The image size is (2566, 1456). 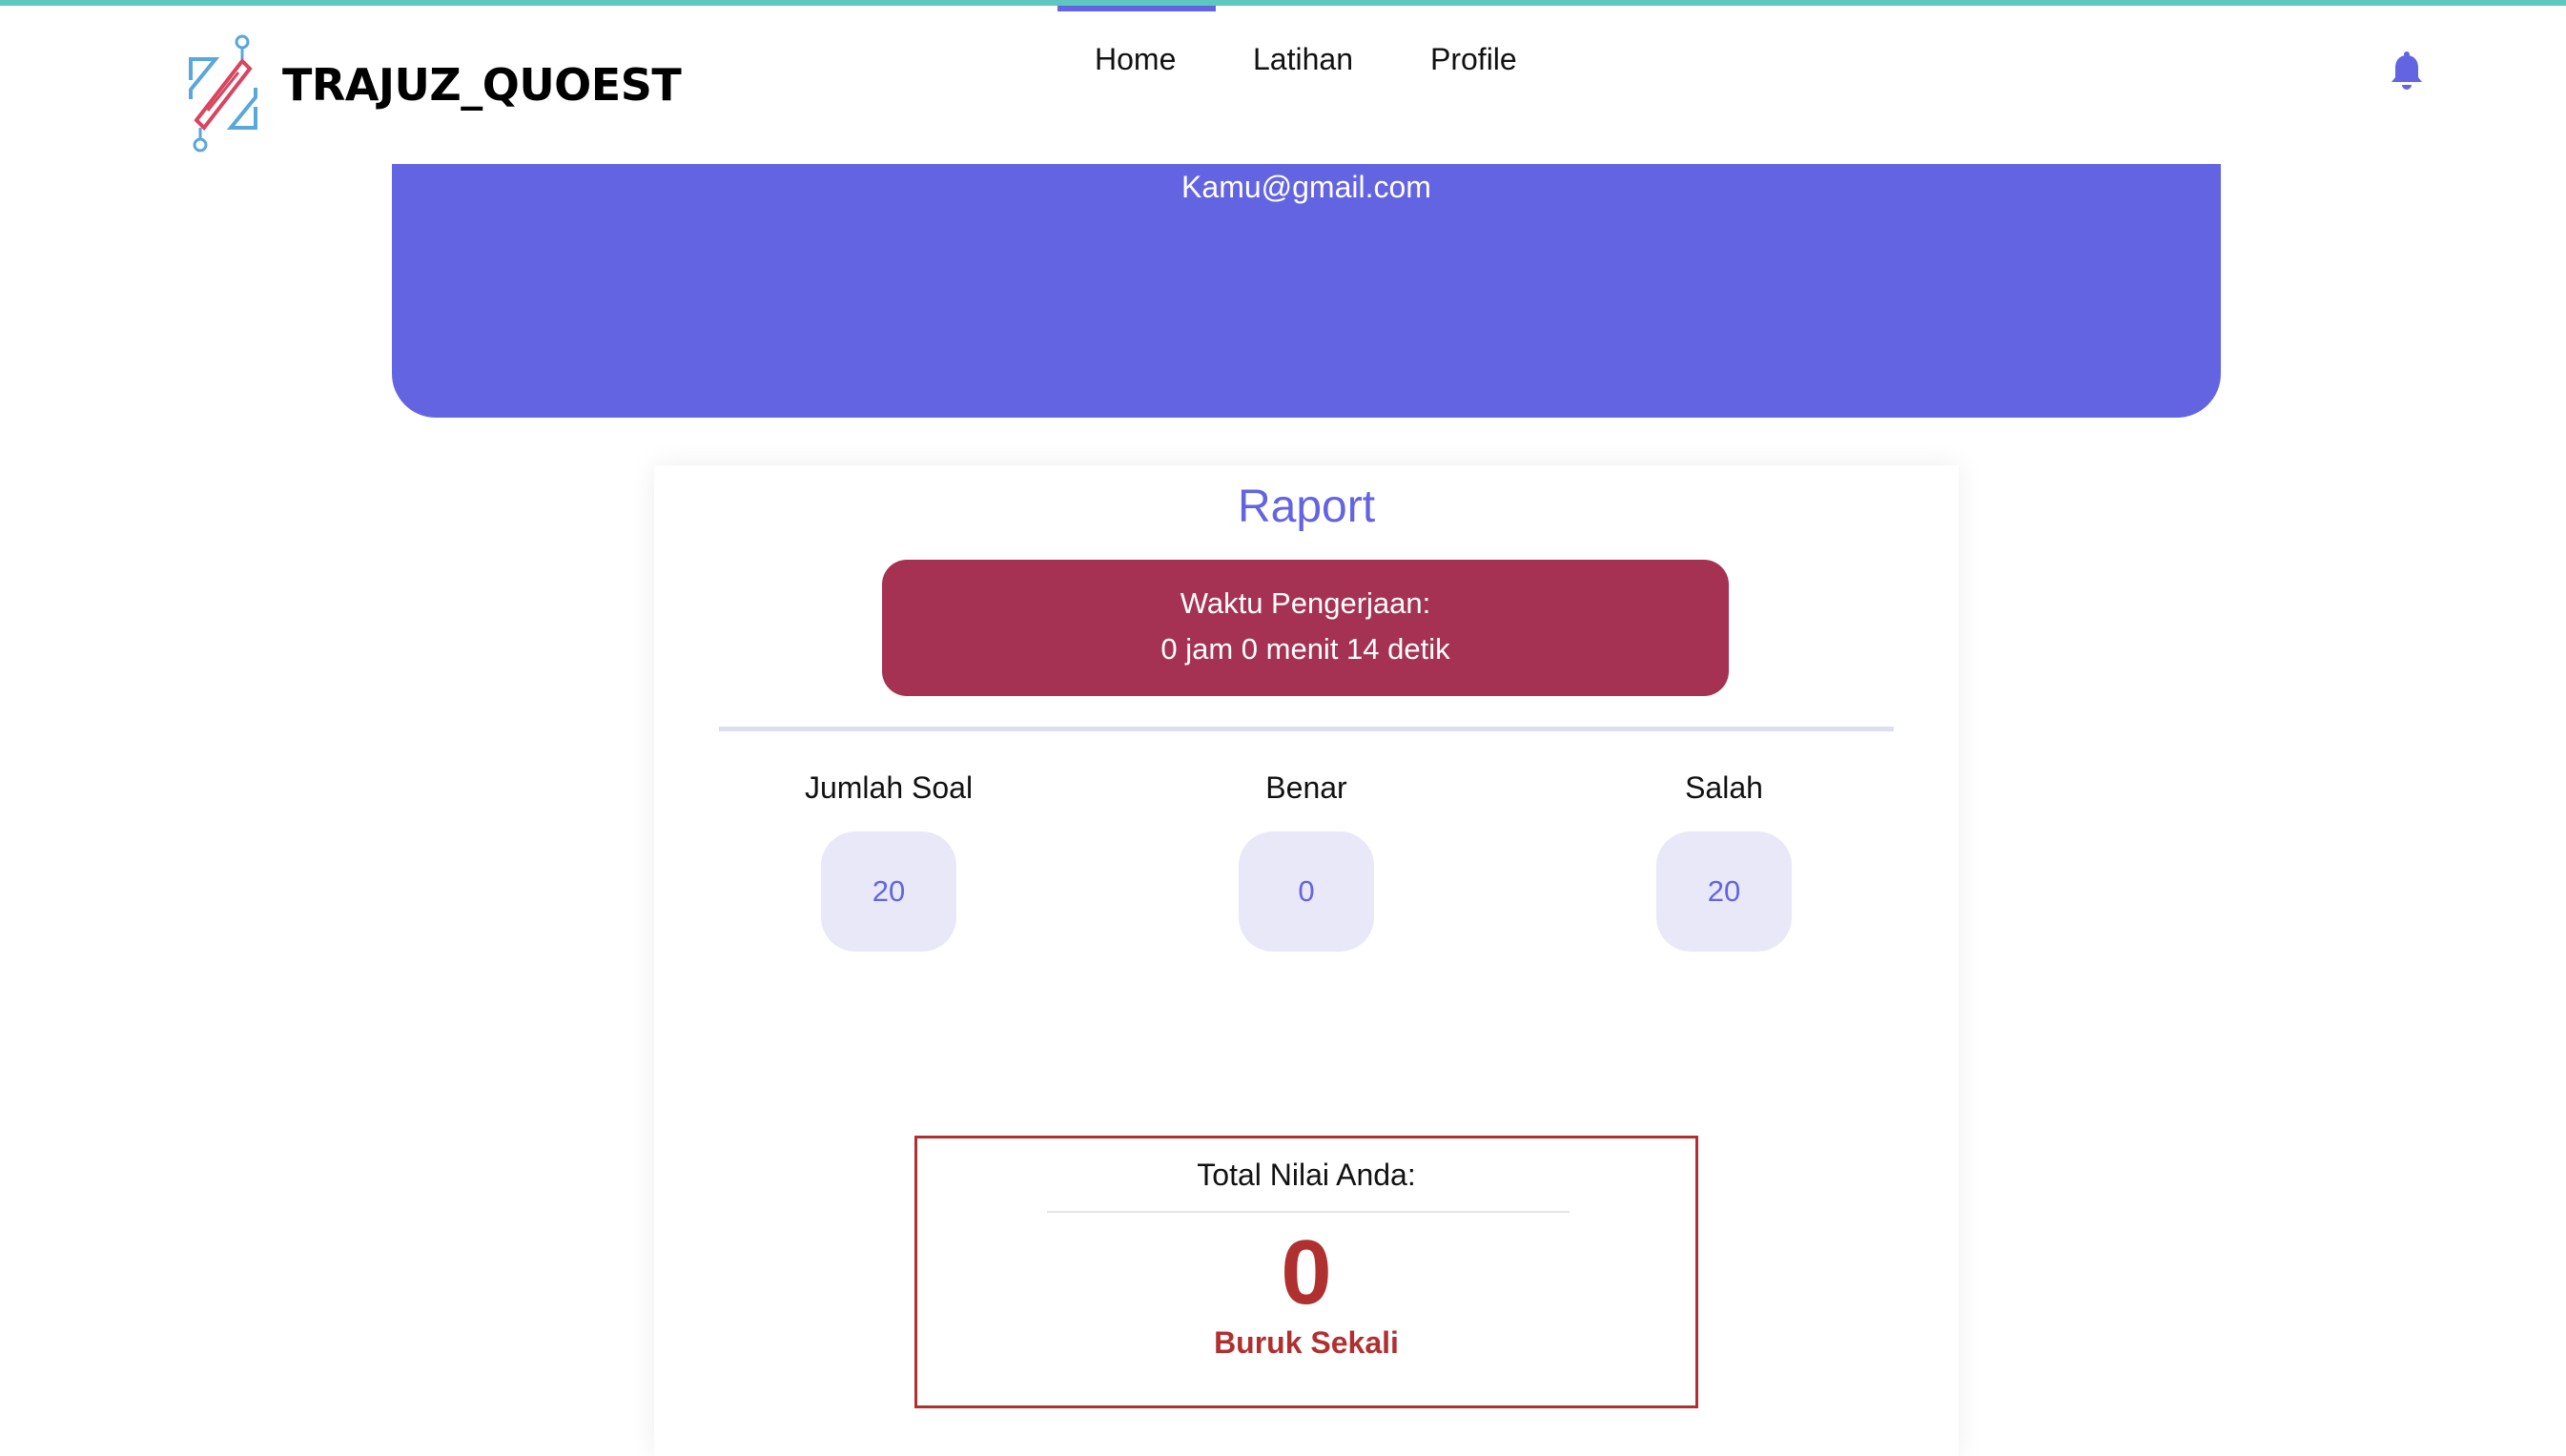 I want to click on stat-correct-label: Benar, so click(x=1306, y=788).